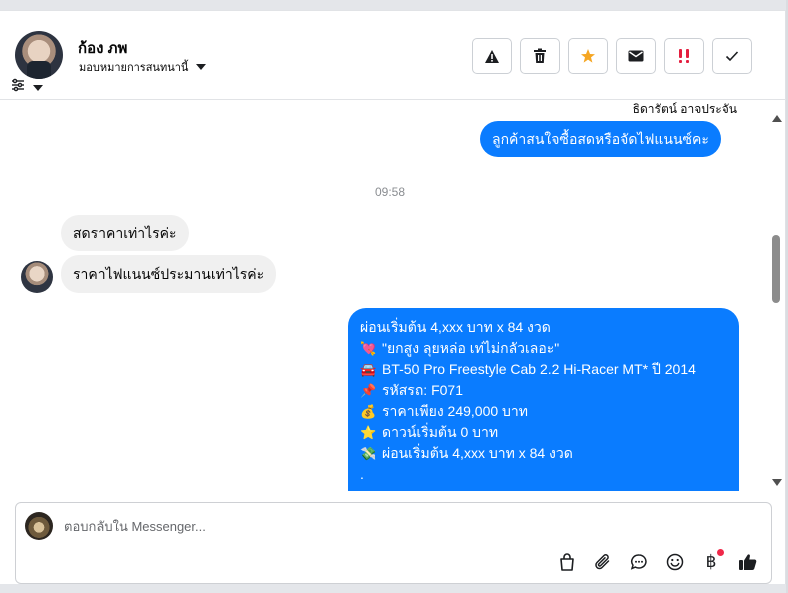 This screenshot has height=593, width=788. Describe the element at coordinates (362, 474) in the screenshot. I see `message-line: .` at that location.